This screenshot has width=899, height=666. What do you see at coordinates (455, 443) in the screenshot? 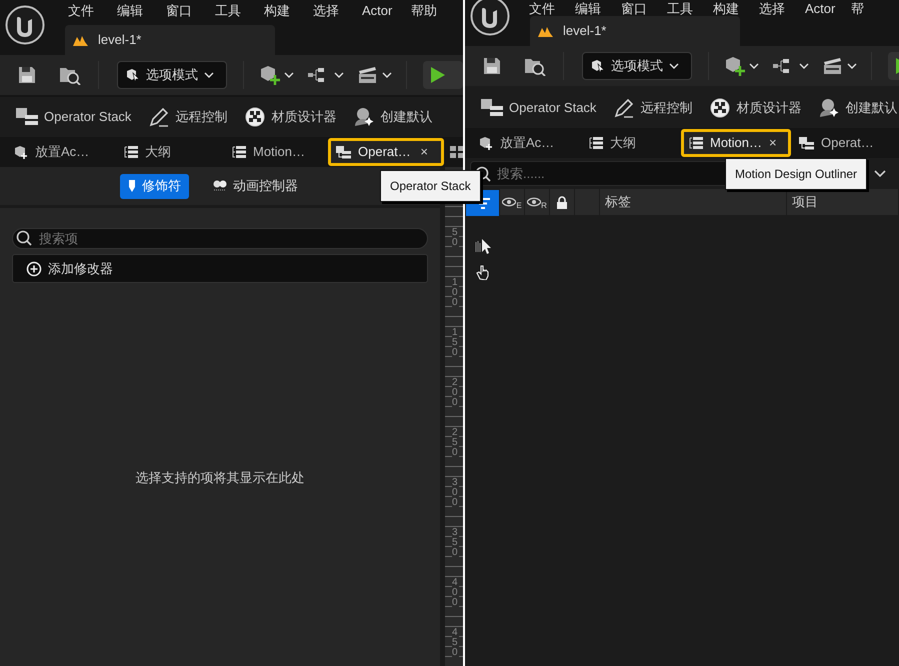
I see `ruler-label: 250` at bounding box center [455, 443].